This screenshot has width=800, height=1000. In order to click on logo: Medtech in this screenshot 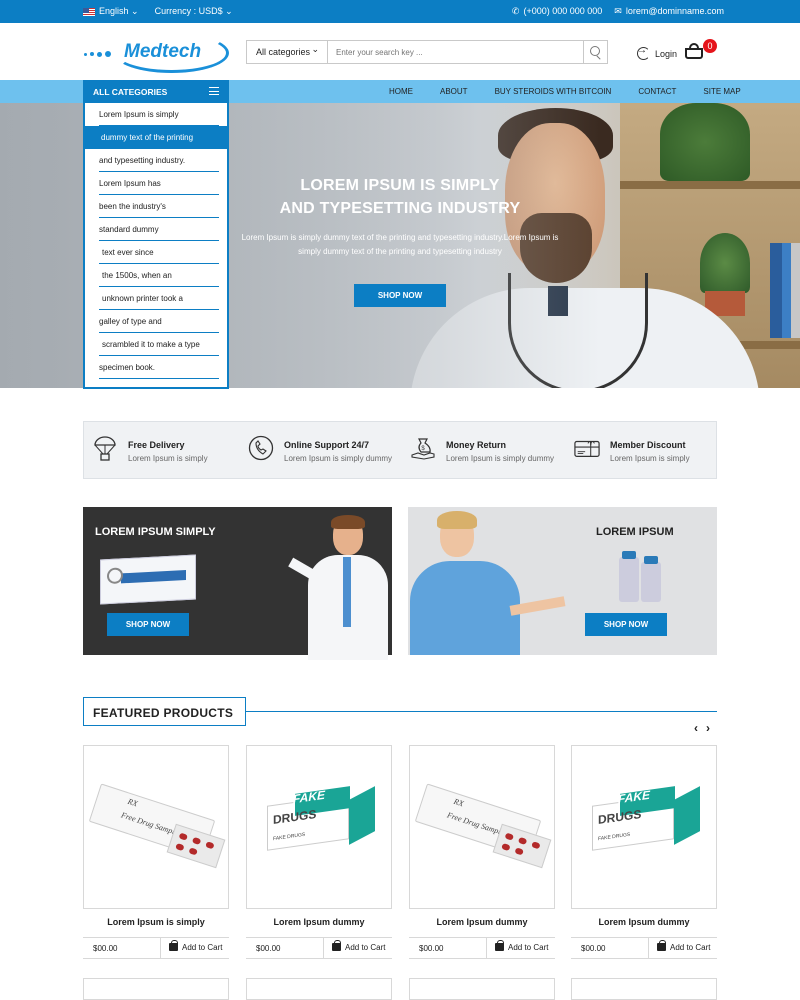, I will do `click(159, 53)`.